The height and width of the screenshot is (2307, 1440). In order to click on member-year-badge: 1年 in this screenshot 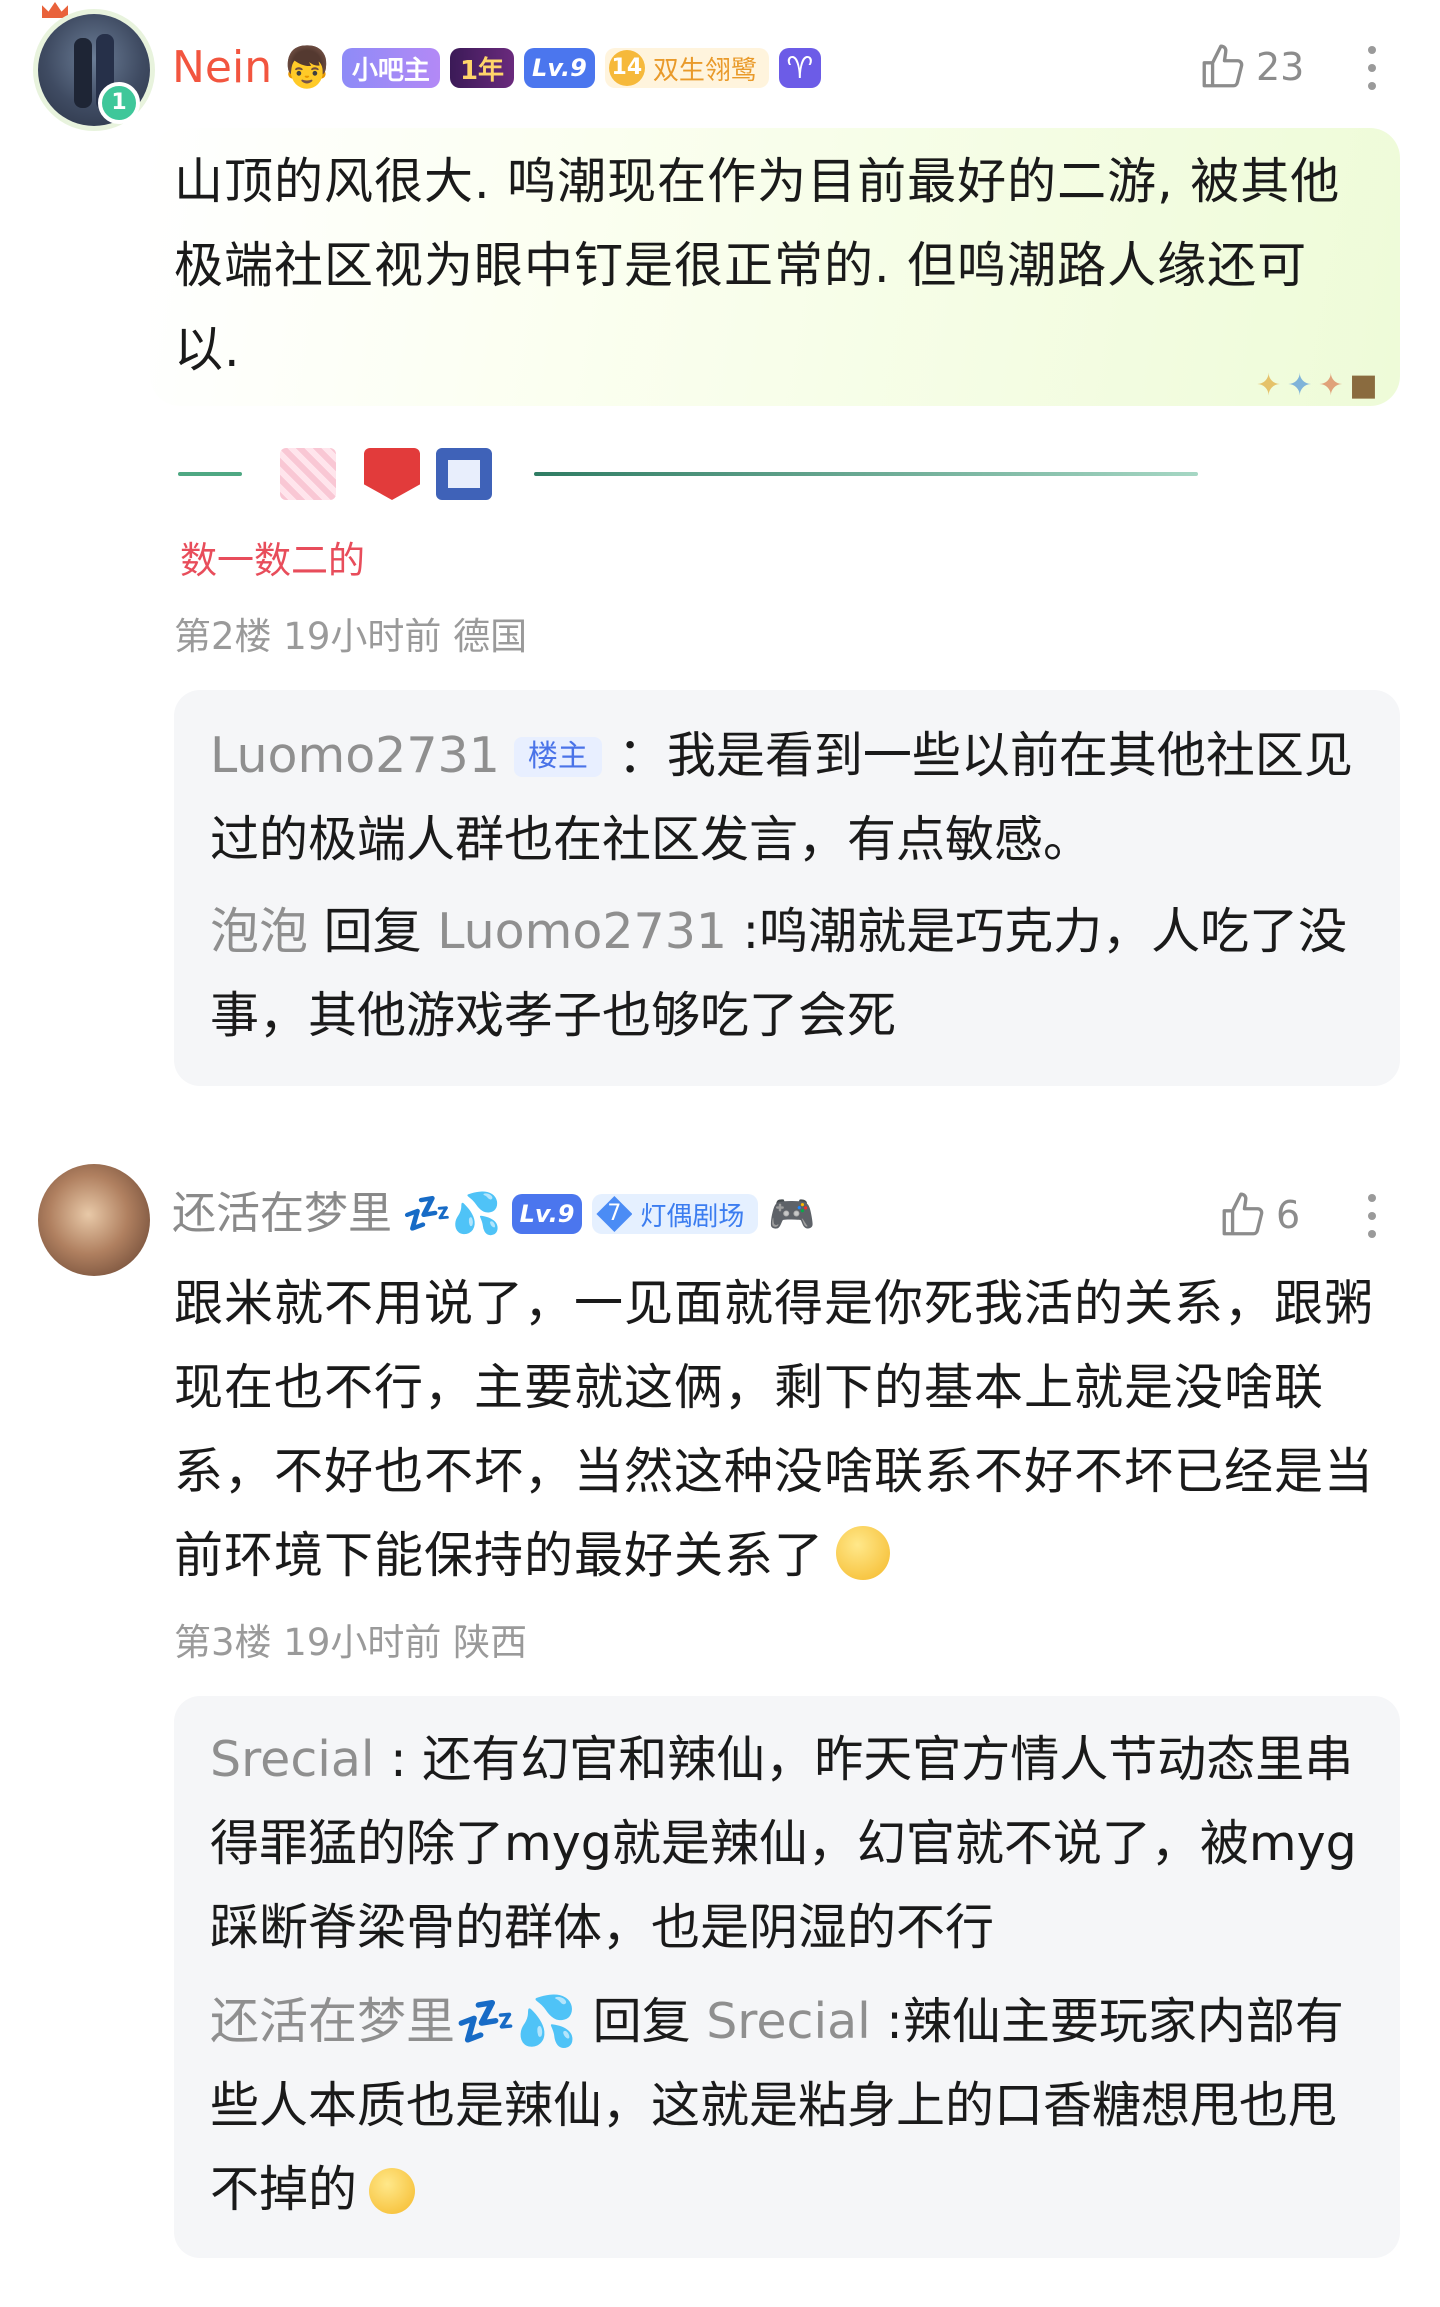, I will do `click(482, 68)`.